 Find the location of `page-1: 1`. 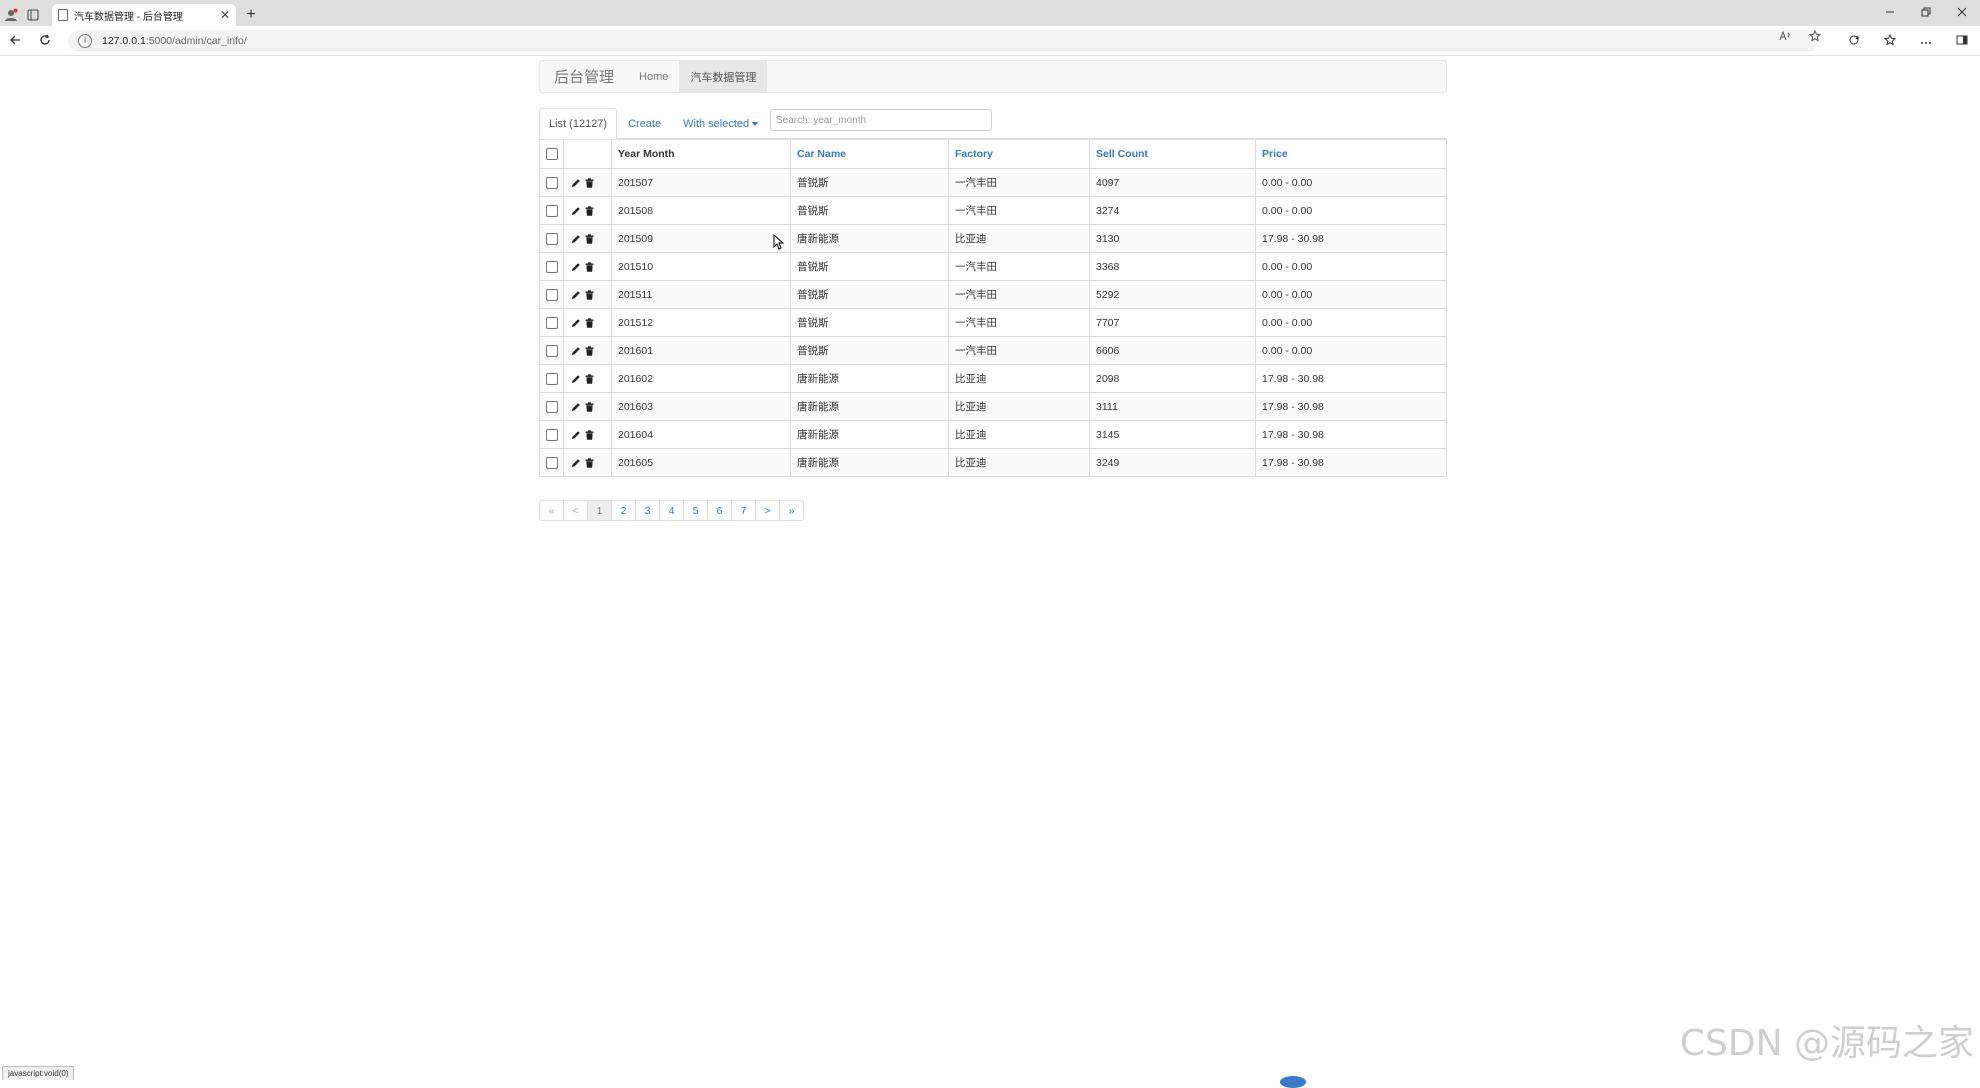

page-1: 1 is located at coordinates (599, 510).